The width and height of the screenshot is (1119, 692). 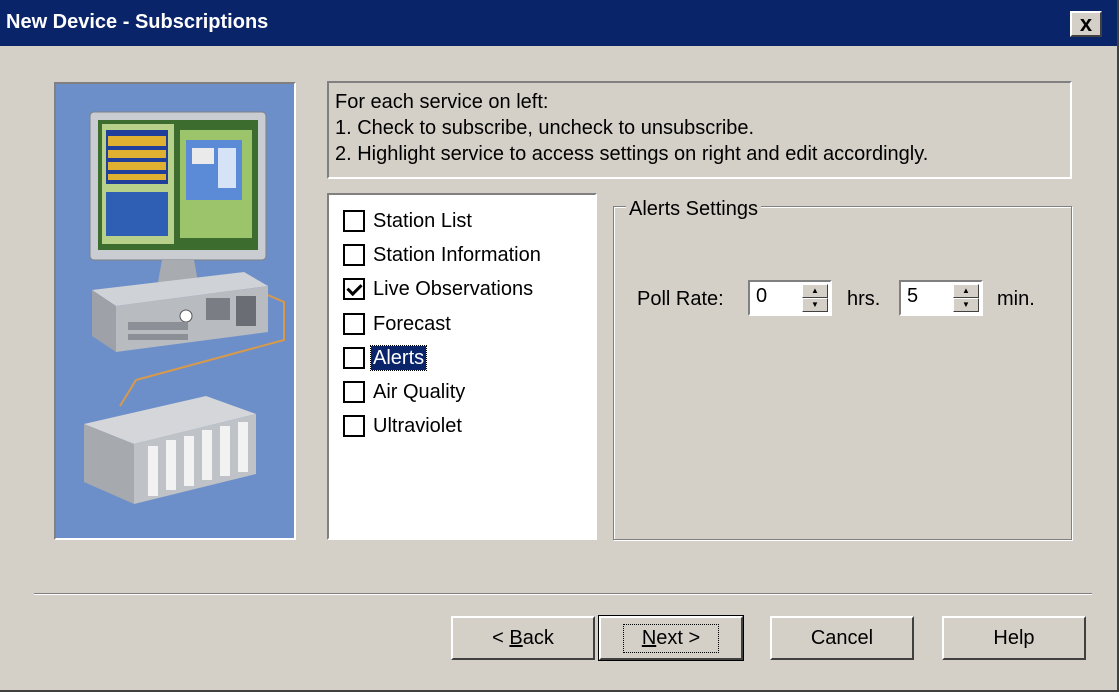 I want to click on cancel-button: Cancel, so click(x=842, y=638).